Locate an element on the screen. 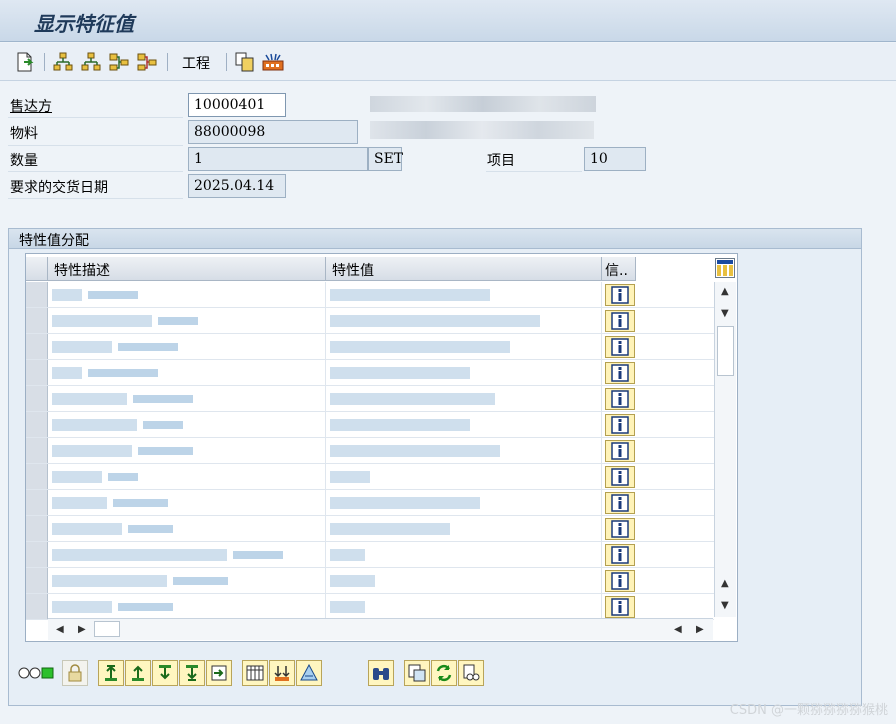 This screenshot has height=724, width=896. move-down-icon is located at coordinates (165, 673).